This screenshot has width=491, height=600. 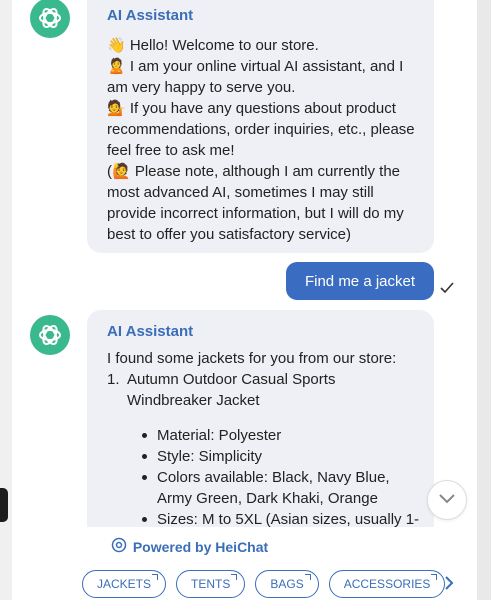 I want to click on chevron-down-icon, so click(x=447, y=500).